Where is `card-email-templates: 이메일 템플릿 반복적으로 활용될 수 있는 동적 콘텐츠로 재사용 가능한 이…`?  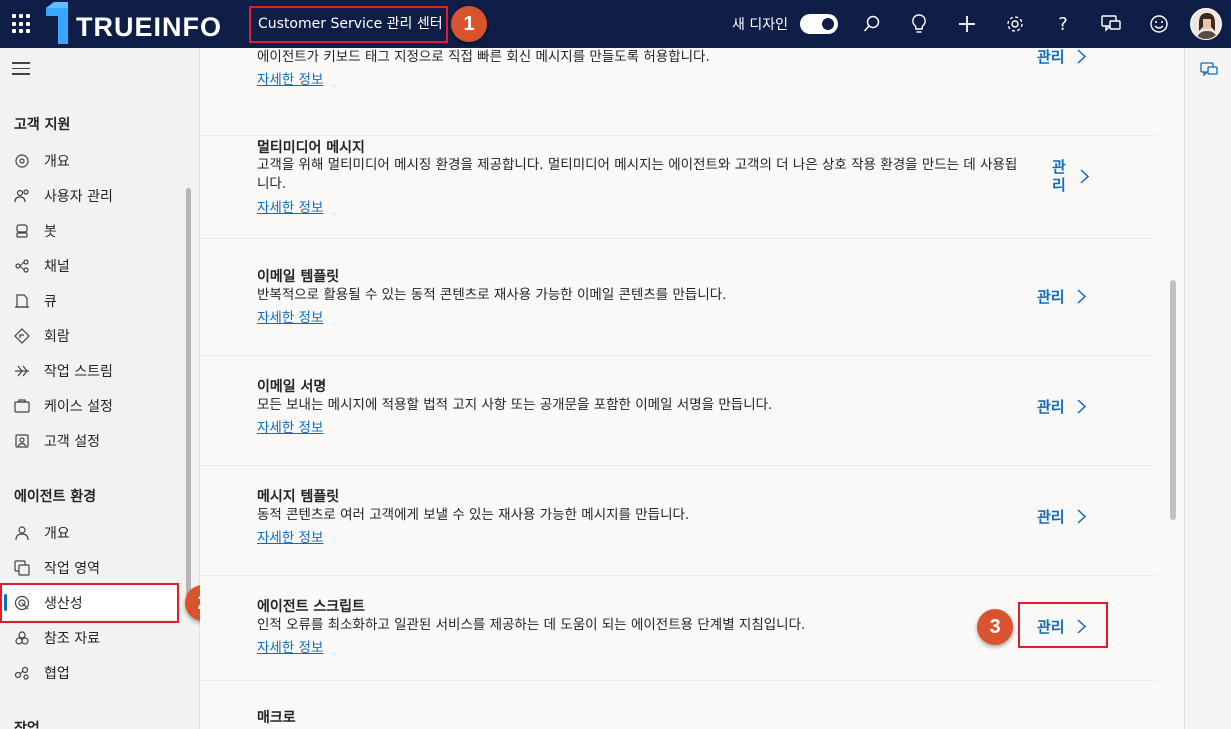
card-email-templates: 이메일 템플릿 반복적으로 활용될 수 있는 동적 콘텐츠로 재사용 가능한 이… is located at coordinates (678, 301).